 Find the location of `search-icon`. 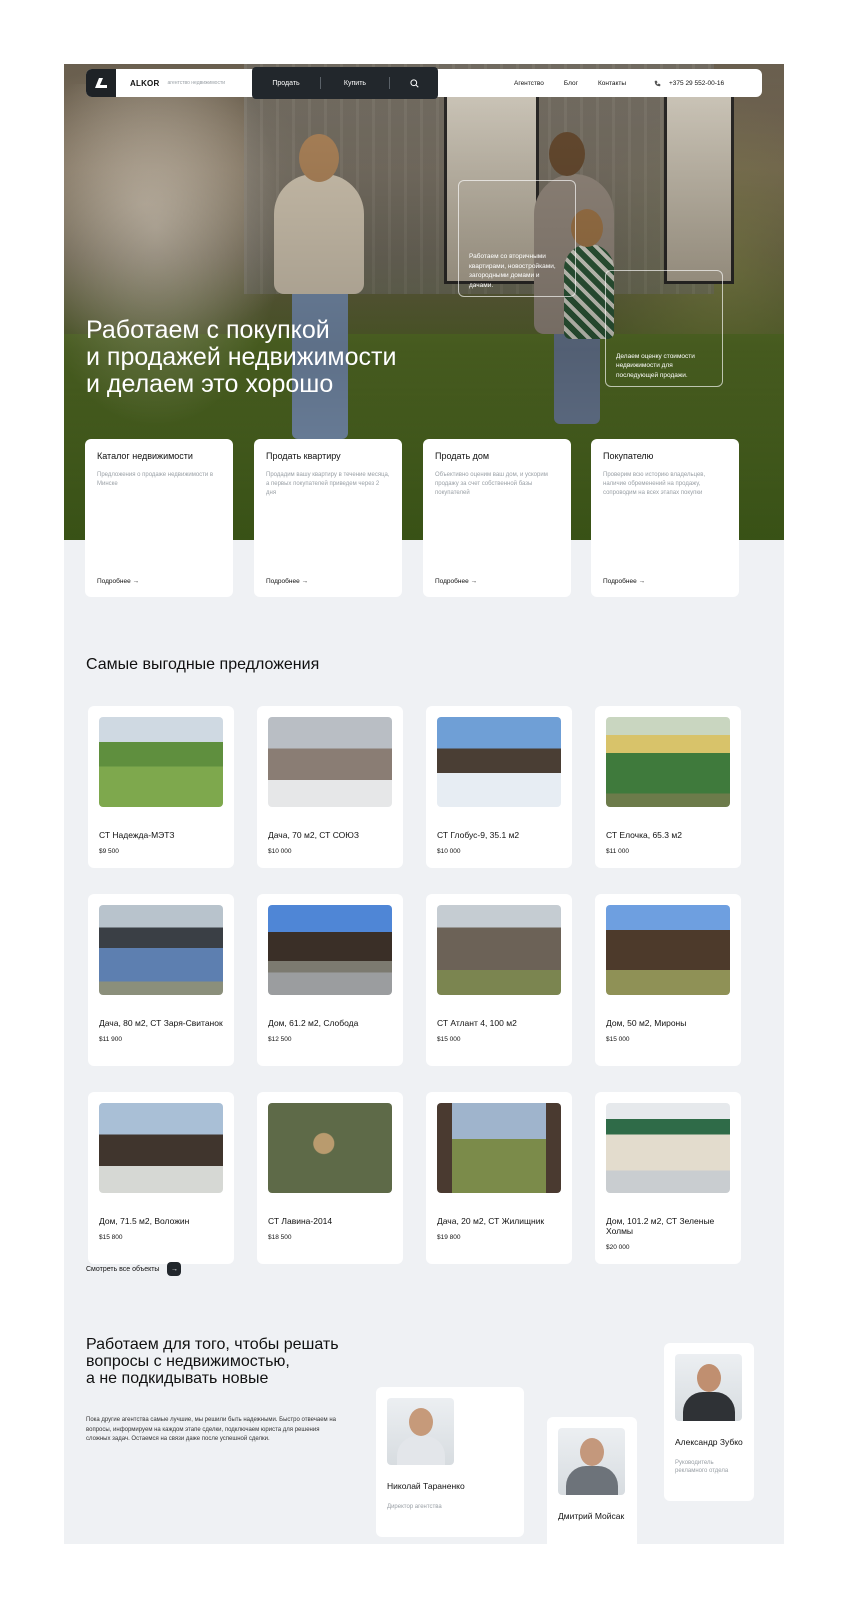

search-icon is located at coordinates (414, 83).